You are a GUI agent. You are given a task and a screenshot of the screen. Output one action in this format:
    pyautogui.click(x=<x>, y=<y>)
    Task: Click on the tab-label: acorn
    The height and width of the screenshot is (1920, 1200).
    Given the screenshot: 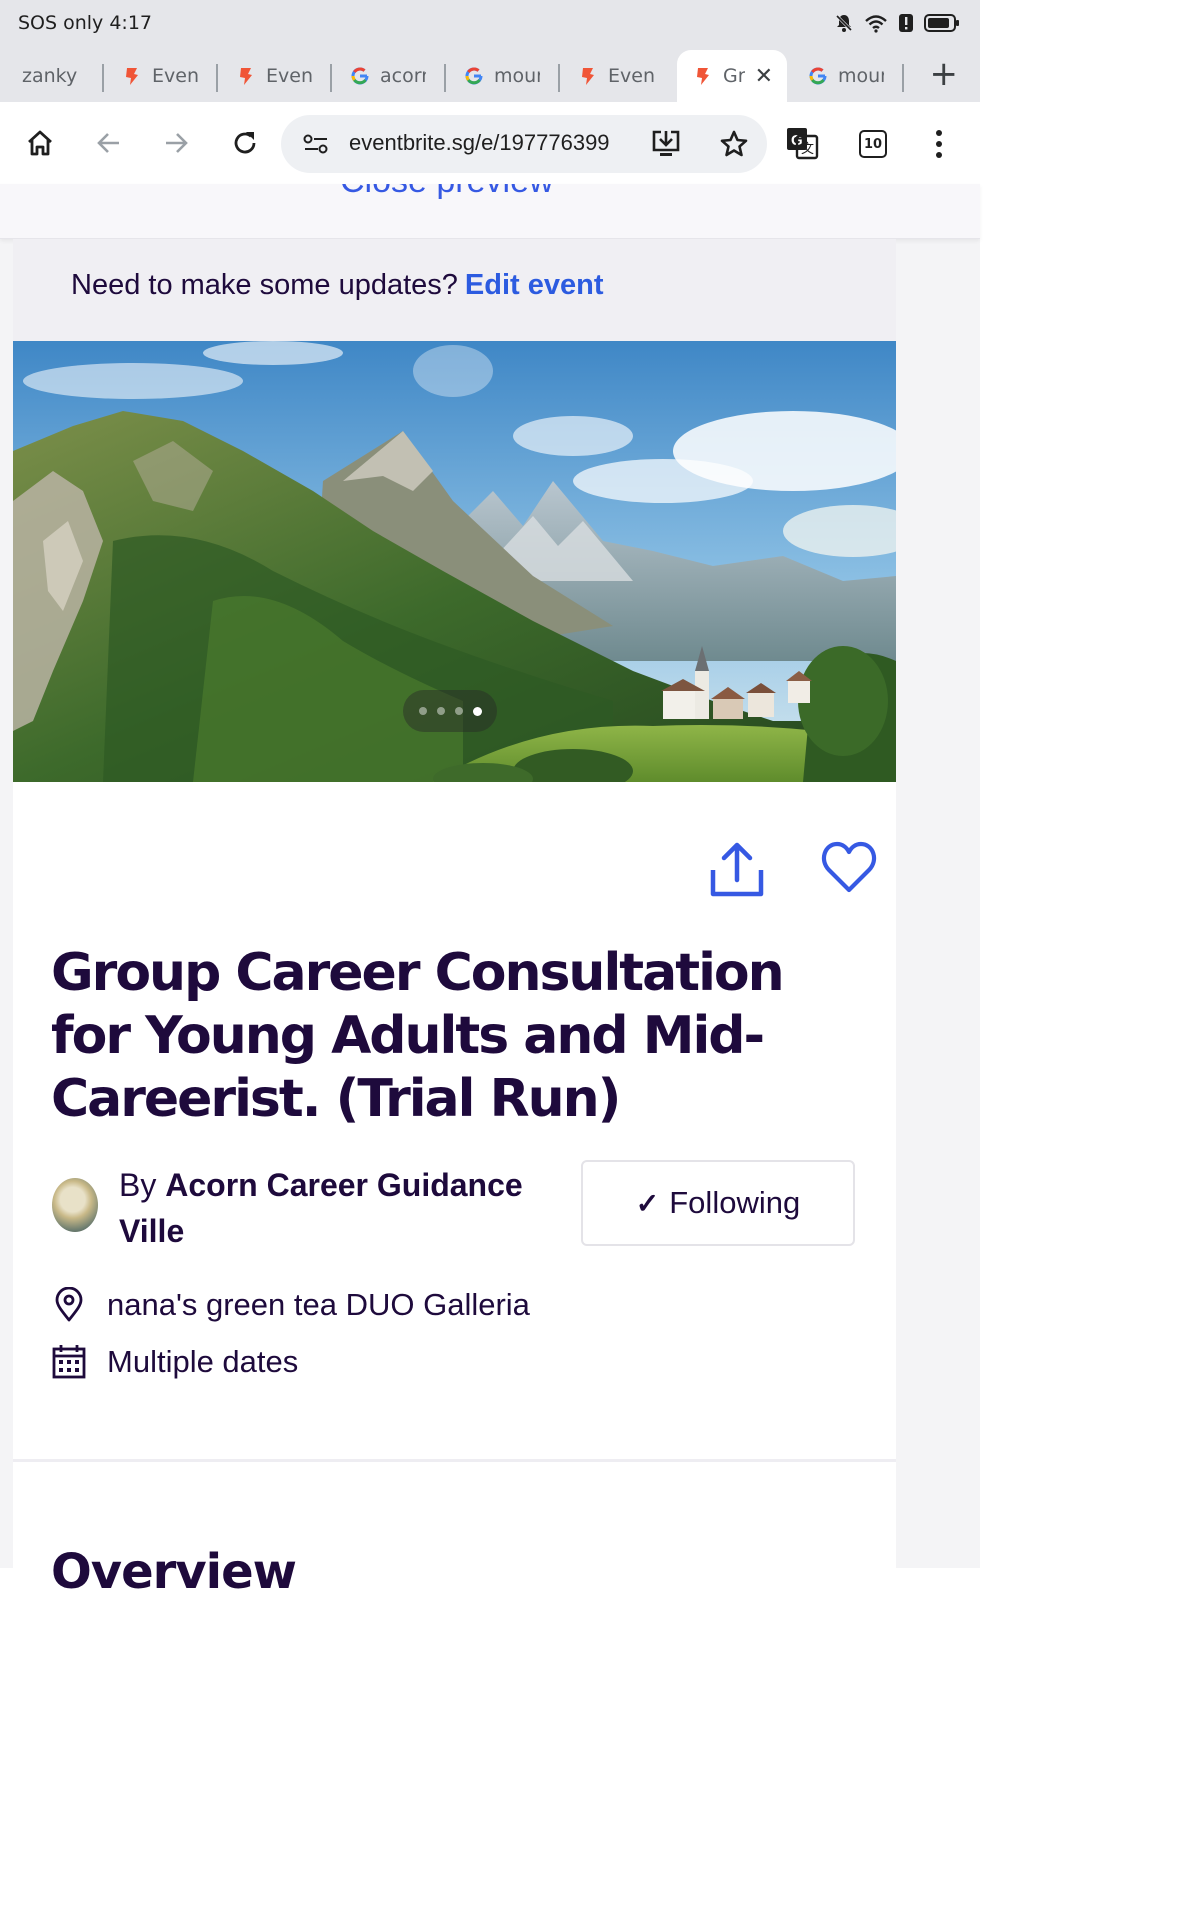 What is the action you would take?
    pyautogui.click(x=403, y=76)
    